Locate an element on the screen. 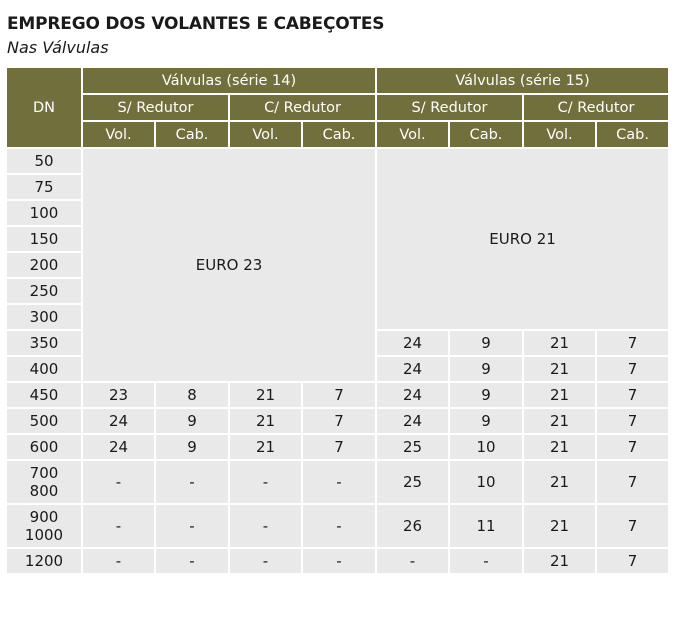  s15-cab-cell: - is located at coordinates (486, 561).